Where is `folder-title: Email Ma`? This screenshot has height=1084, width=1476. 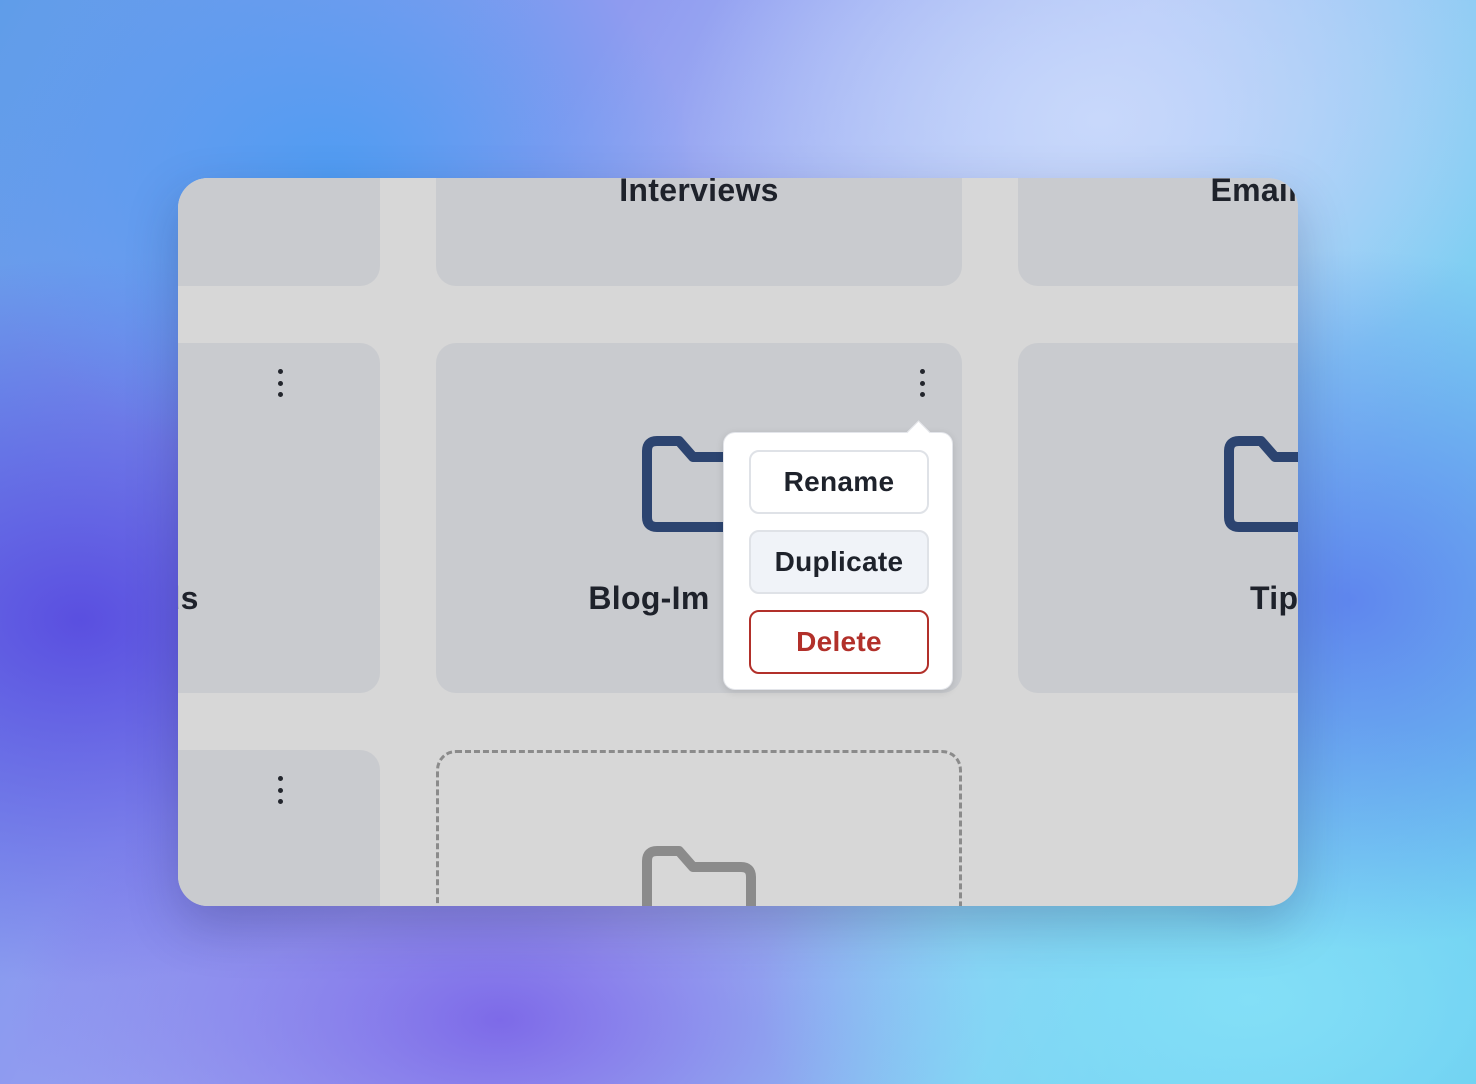 folder-title: Email Ma is located at coordinates (1254, 193).